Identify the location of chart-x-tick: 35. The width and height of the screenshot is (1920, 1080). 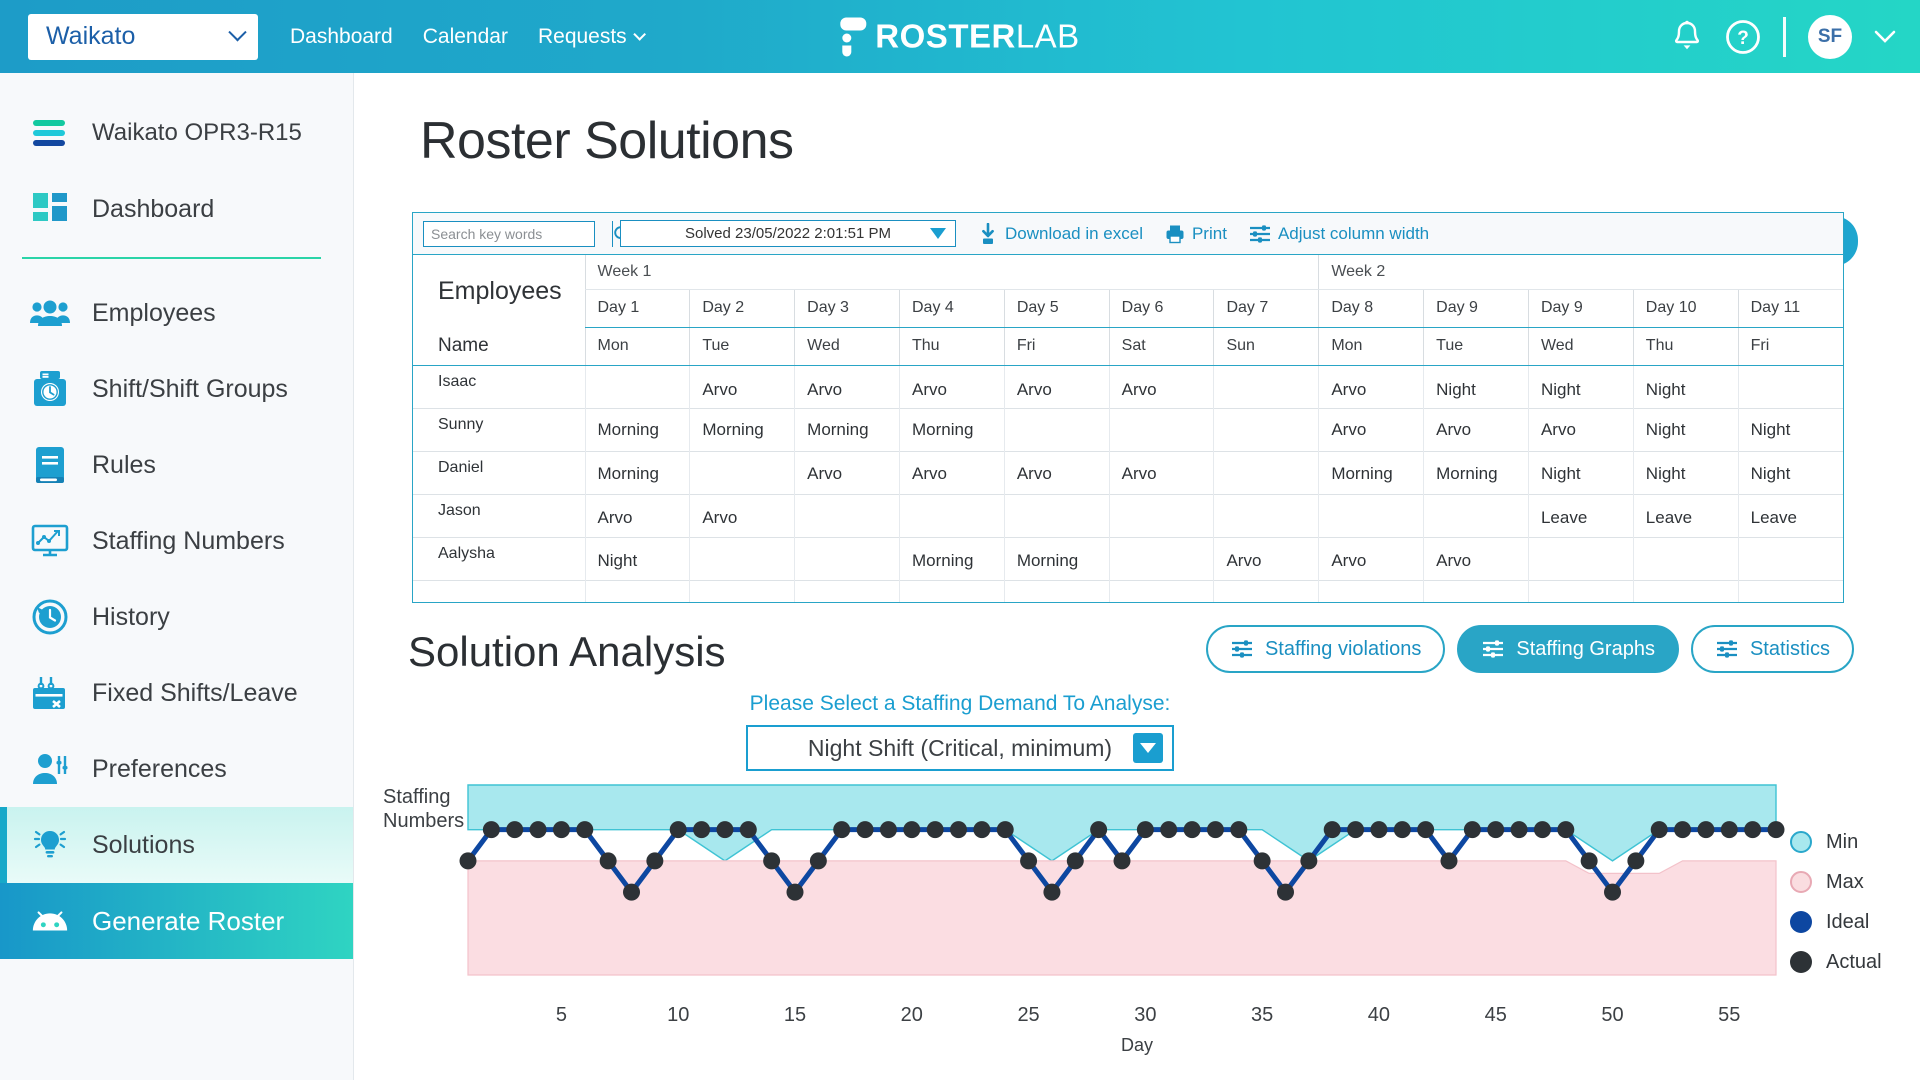
(1262, 1015).